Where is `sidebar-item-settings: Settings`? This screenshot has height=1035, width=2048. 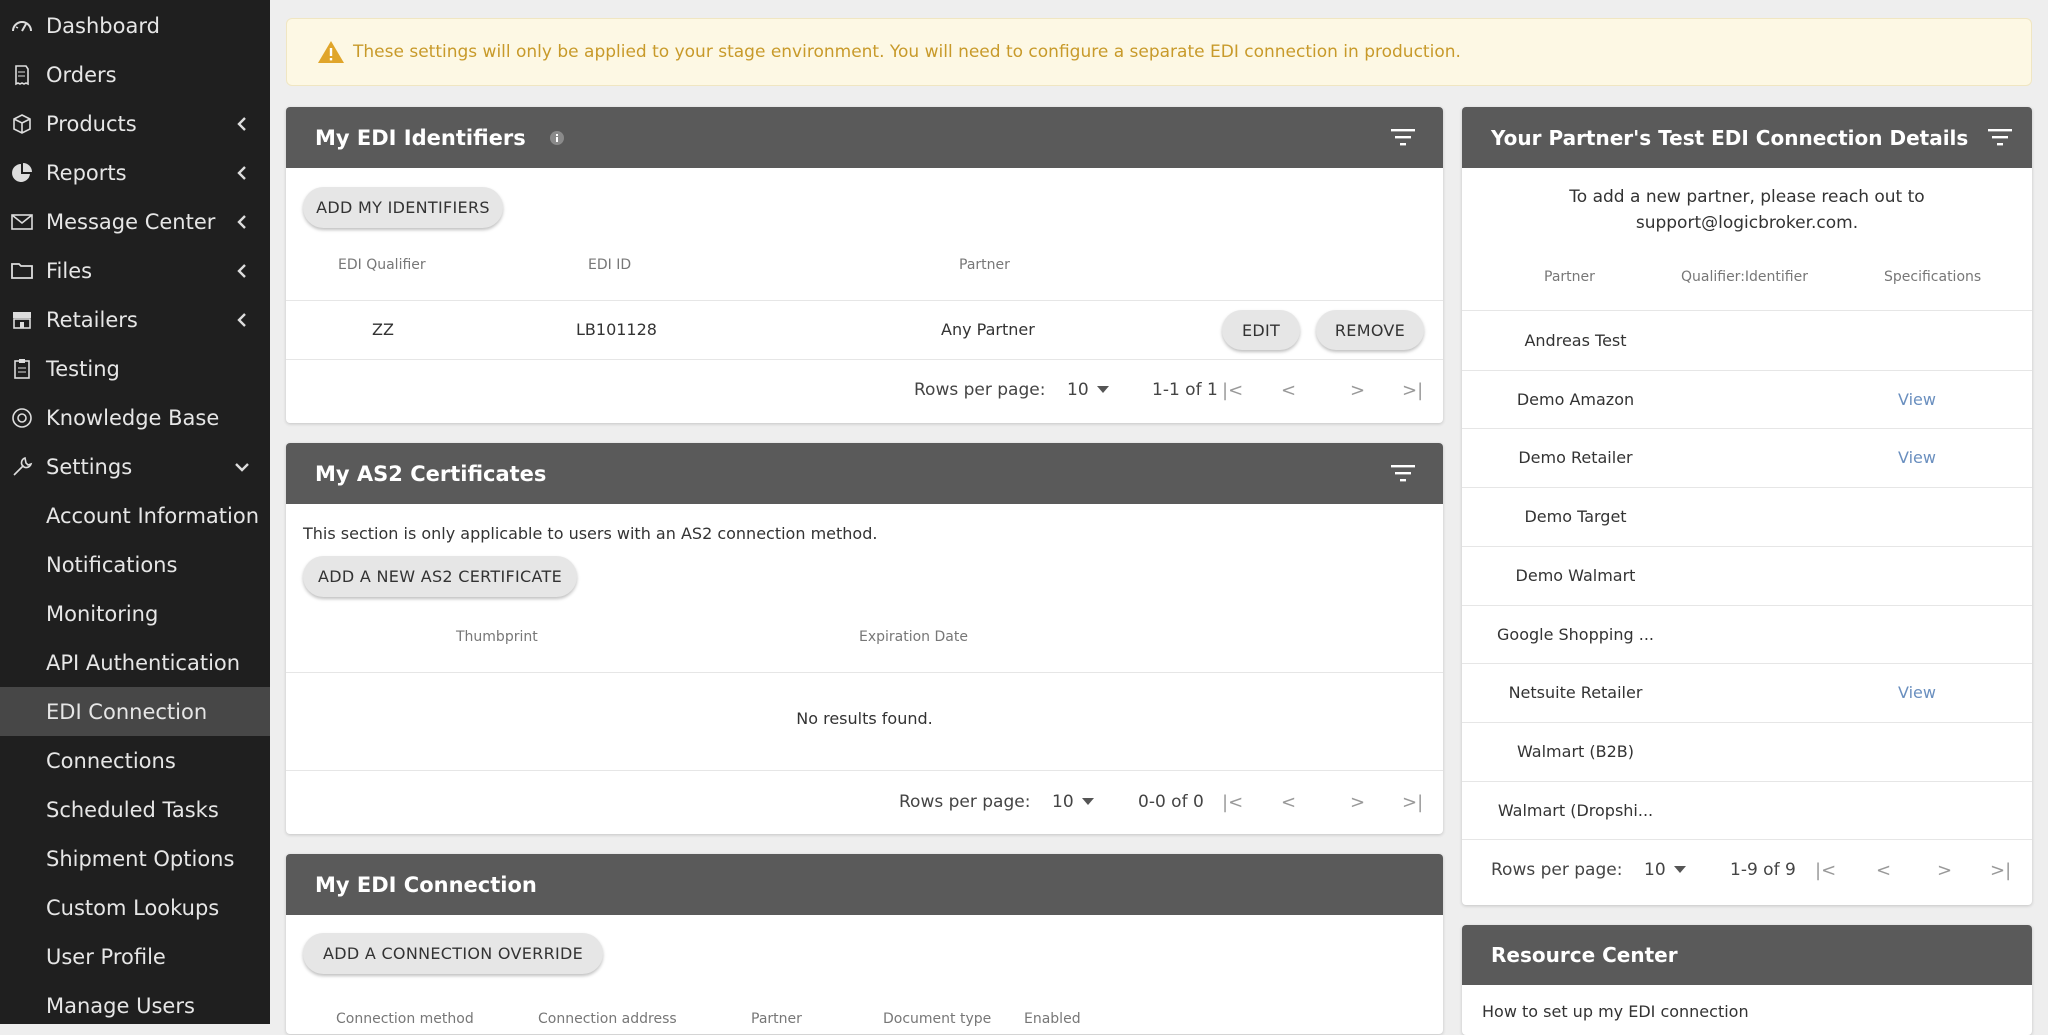 sidebar-item-settings: Settings is located at coordinates (135, 466).